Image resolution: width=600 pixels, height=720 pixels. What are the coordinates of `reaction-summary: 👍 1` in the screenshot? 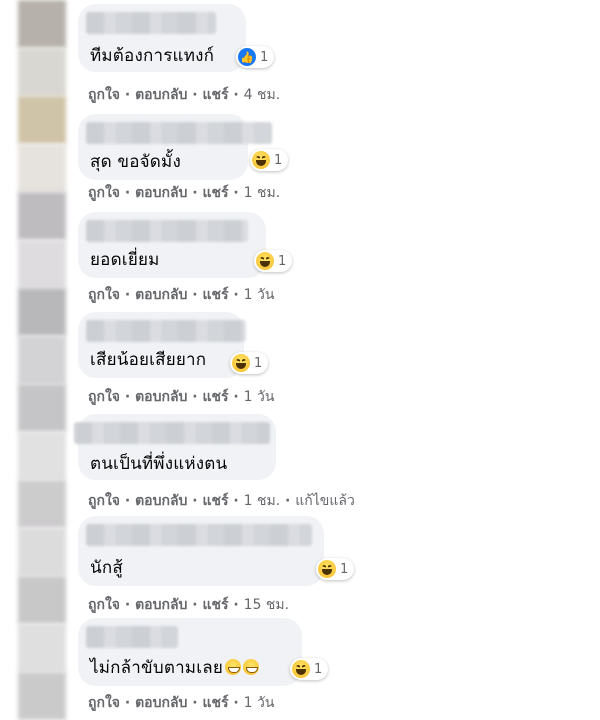 It's located at (255, 57).